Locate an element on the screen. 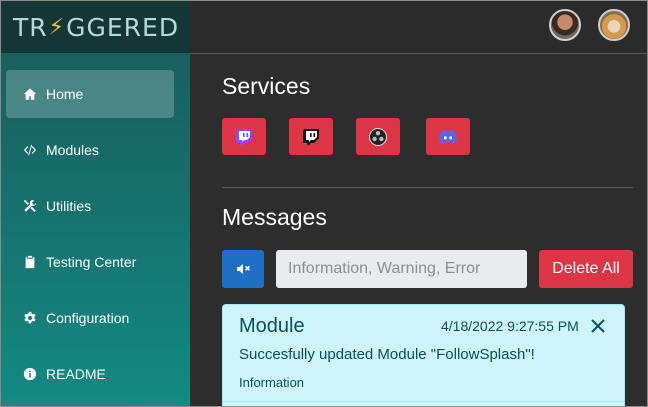  mute-button is located at coordinates (243, 269).